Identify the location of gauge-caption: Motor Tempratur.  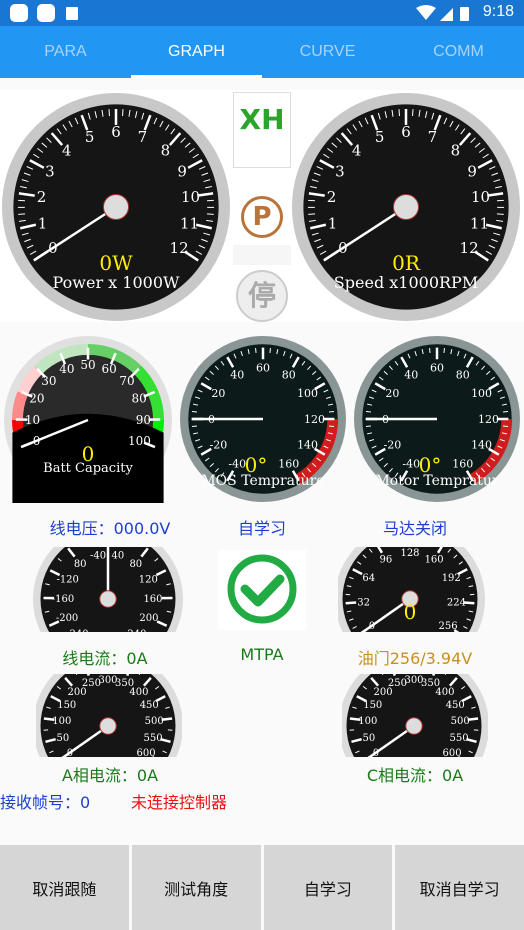
(436, 481).